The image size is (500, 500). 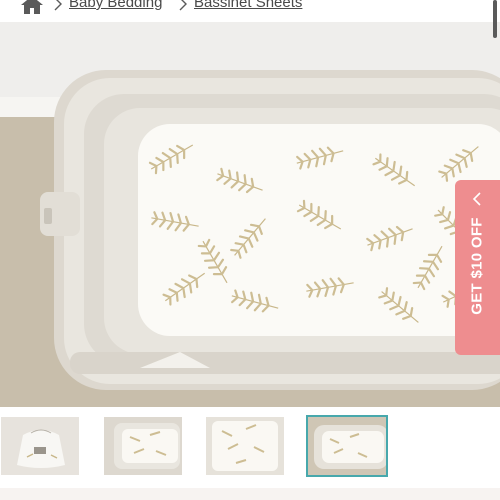 I want to click on get-discount-tab: GET $10 OFF, so click(x=477, y=267).